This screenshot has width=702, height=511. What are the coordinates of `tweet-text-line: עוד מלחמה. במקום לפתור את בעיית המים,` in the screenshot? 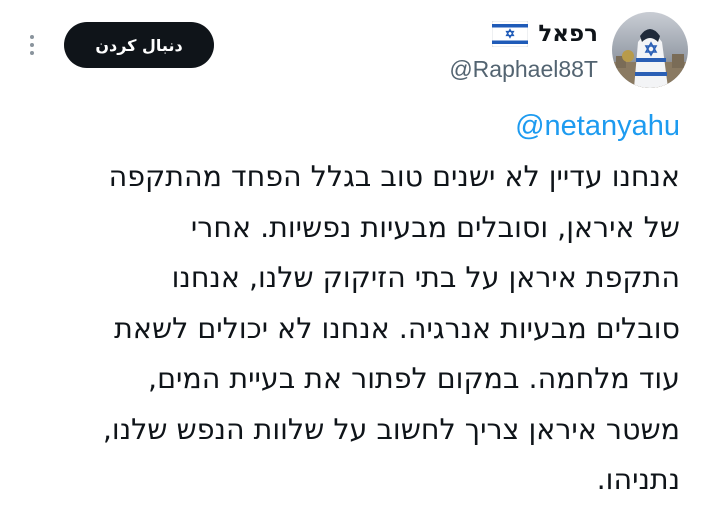 It's located at (414, 378).